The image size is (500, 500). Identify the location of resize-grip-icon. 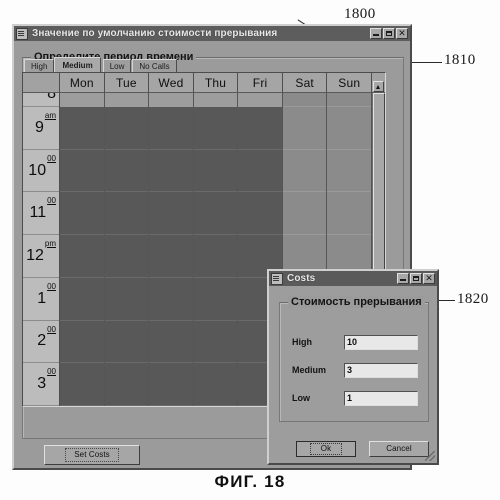
(430, 456).